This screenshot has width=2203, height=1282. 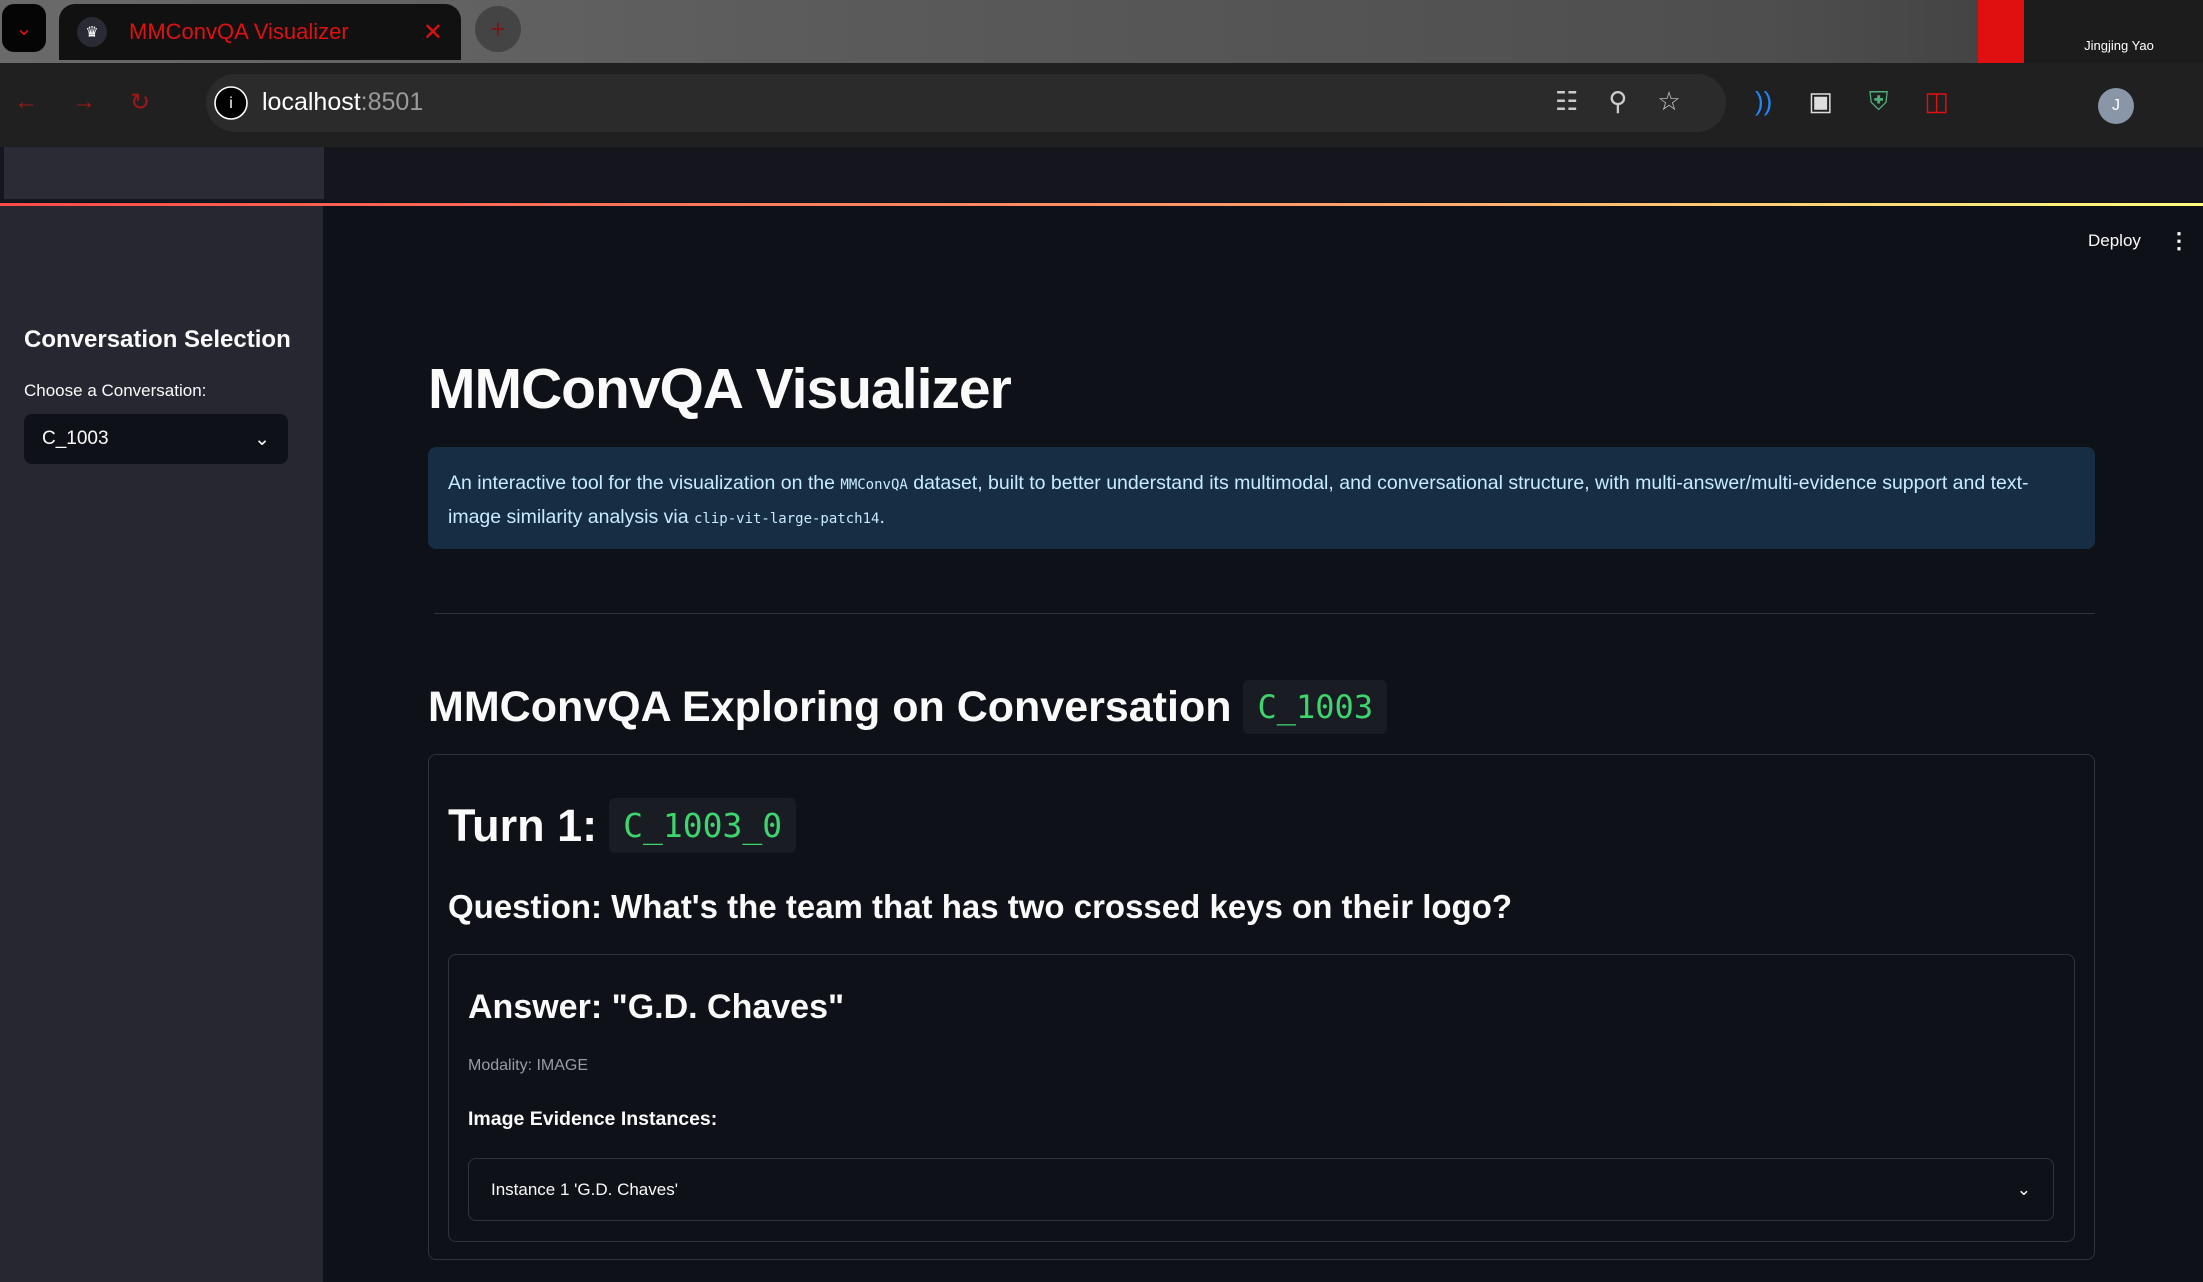 What do you see at coordinates (433, 32) in the screenshot?
I see `close-icon: ✕` at bounding box center [433, 32].